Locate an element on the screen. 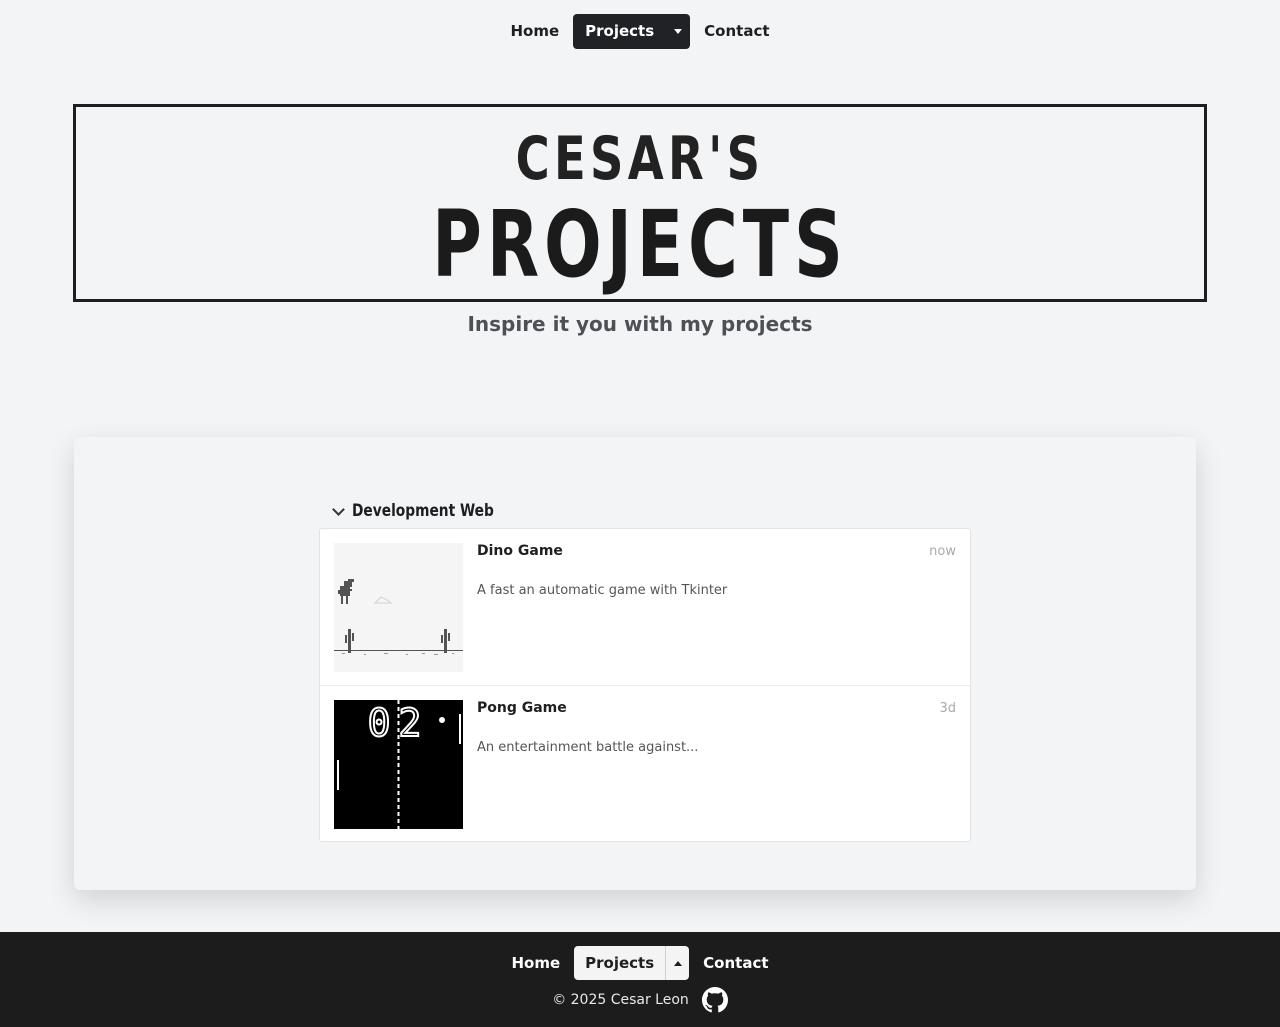 This screenshot has height=1027, width=1280. nav-projects-button: Projects is located at coordinates (620, 31).